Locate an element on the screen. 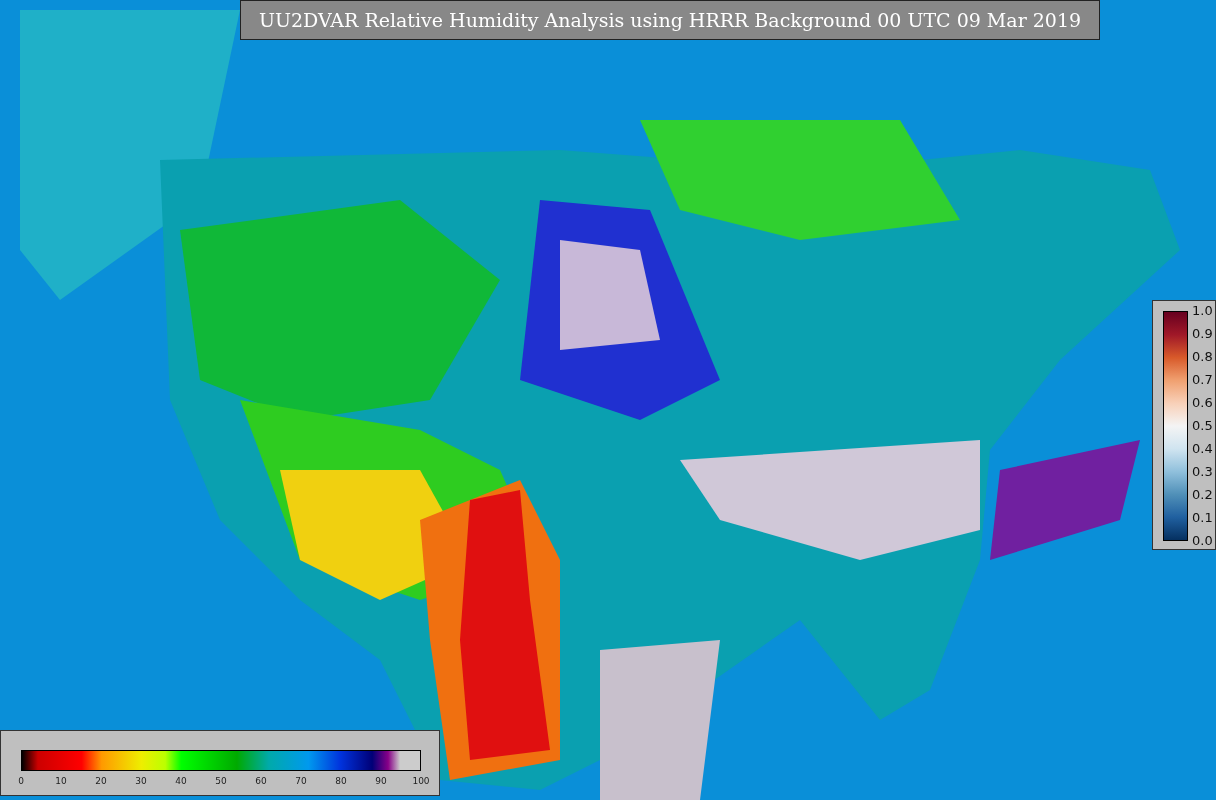 This screenshot has height=800, width=1216. tick-label: 0.6 is located at coordinates (1202, 403).